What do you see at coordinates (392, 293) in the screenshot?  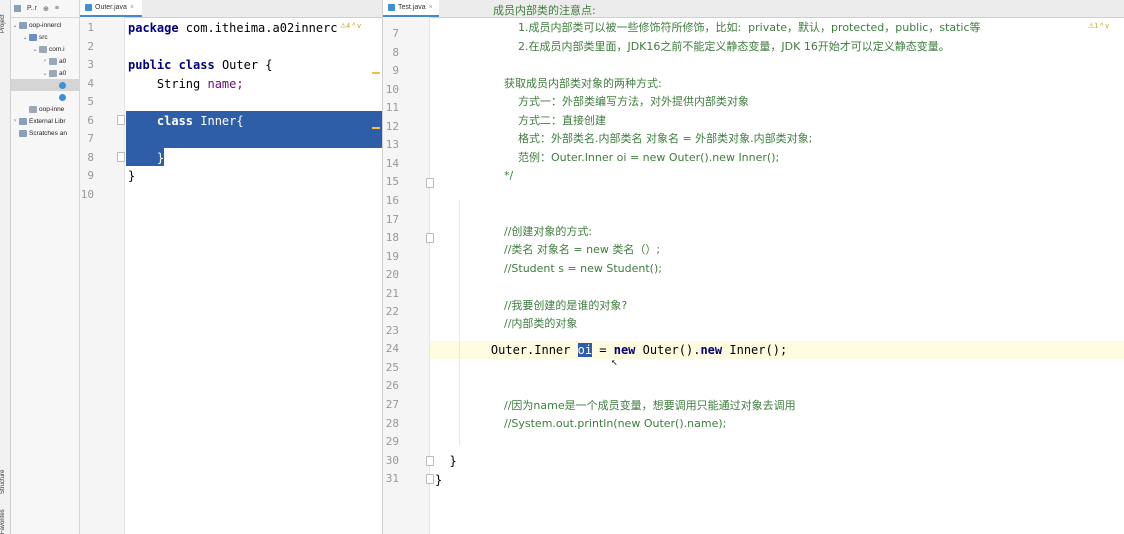 I see `line-number: 21` at bounding box center [392, 293].